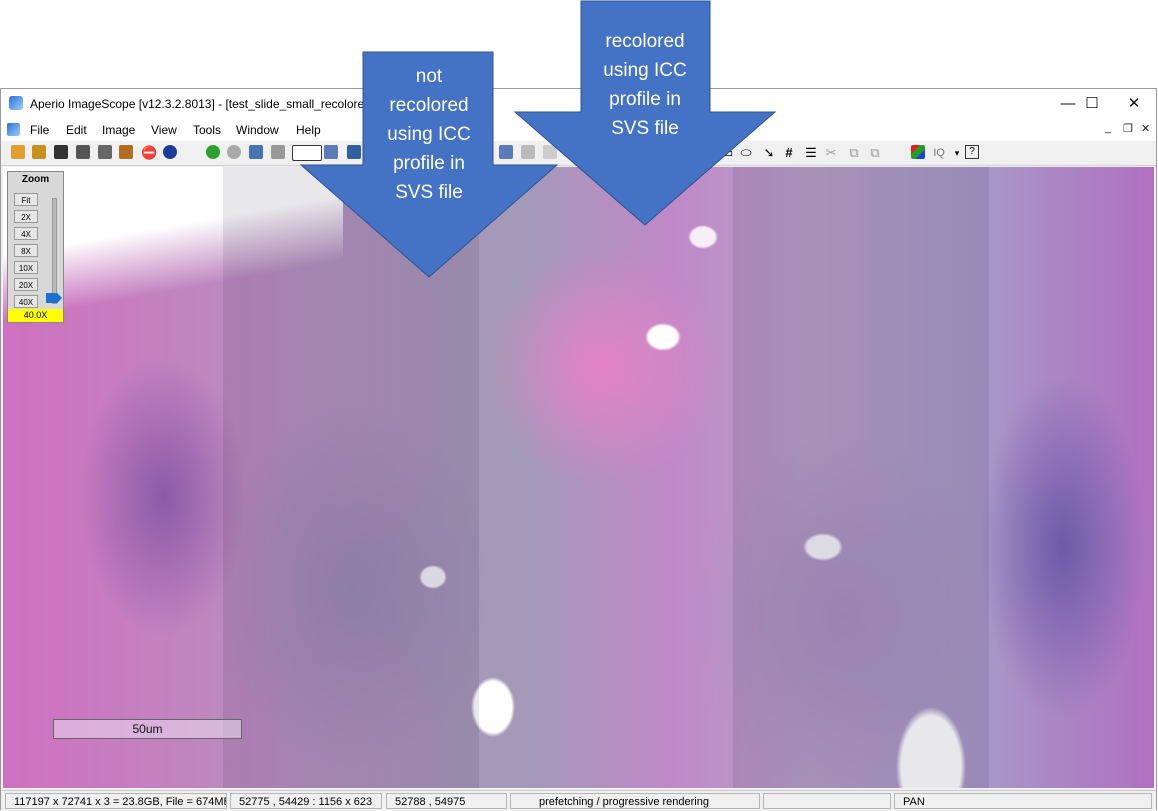  Describe the element at coordinates (257, 130) in the screenshot. I see `menu-window: Window` at that location.